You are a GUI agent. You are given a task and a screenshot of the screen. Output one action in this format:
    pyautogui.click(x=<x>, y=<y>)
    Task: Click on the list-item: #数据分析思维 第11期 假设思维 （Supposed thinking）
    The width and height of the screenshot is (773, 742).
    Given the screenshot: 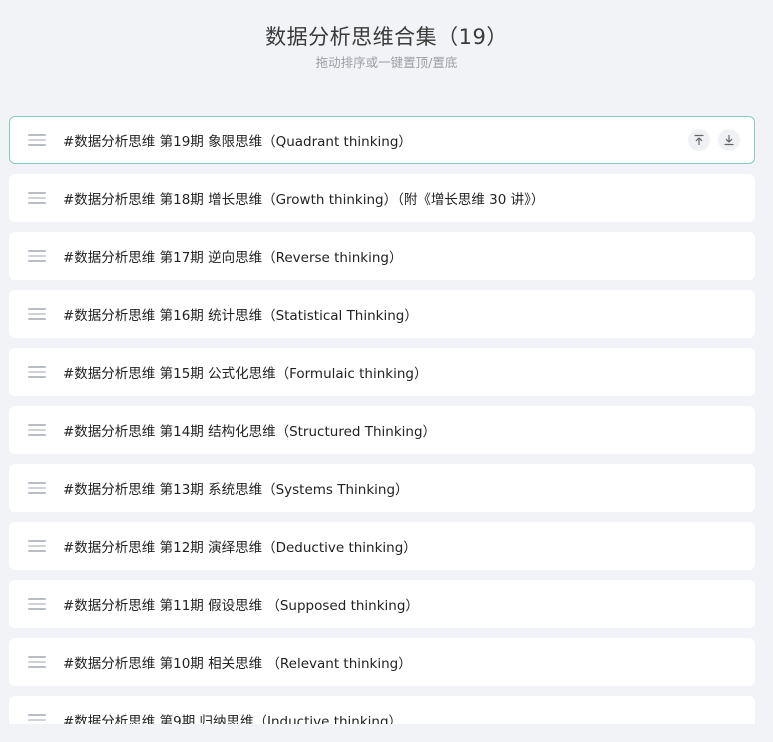 What is the action you would take?
    pyautogui.click(x=382, y=604)
    